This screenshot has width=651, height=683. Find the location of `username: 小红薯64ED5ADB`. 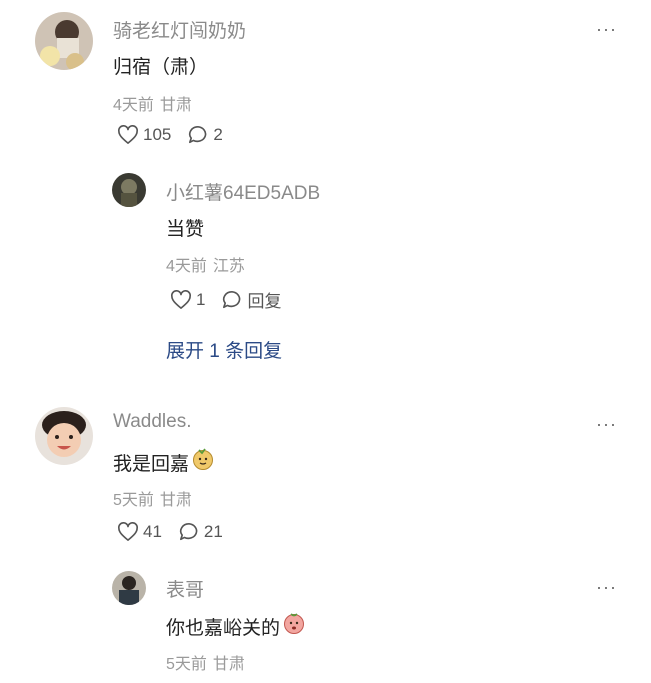

username: 小红薯64ED5ADB is located at coordinates (243, 191).